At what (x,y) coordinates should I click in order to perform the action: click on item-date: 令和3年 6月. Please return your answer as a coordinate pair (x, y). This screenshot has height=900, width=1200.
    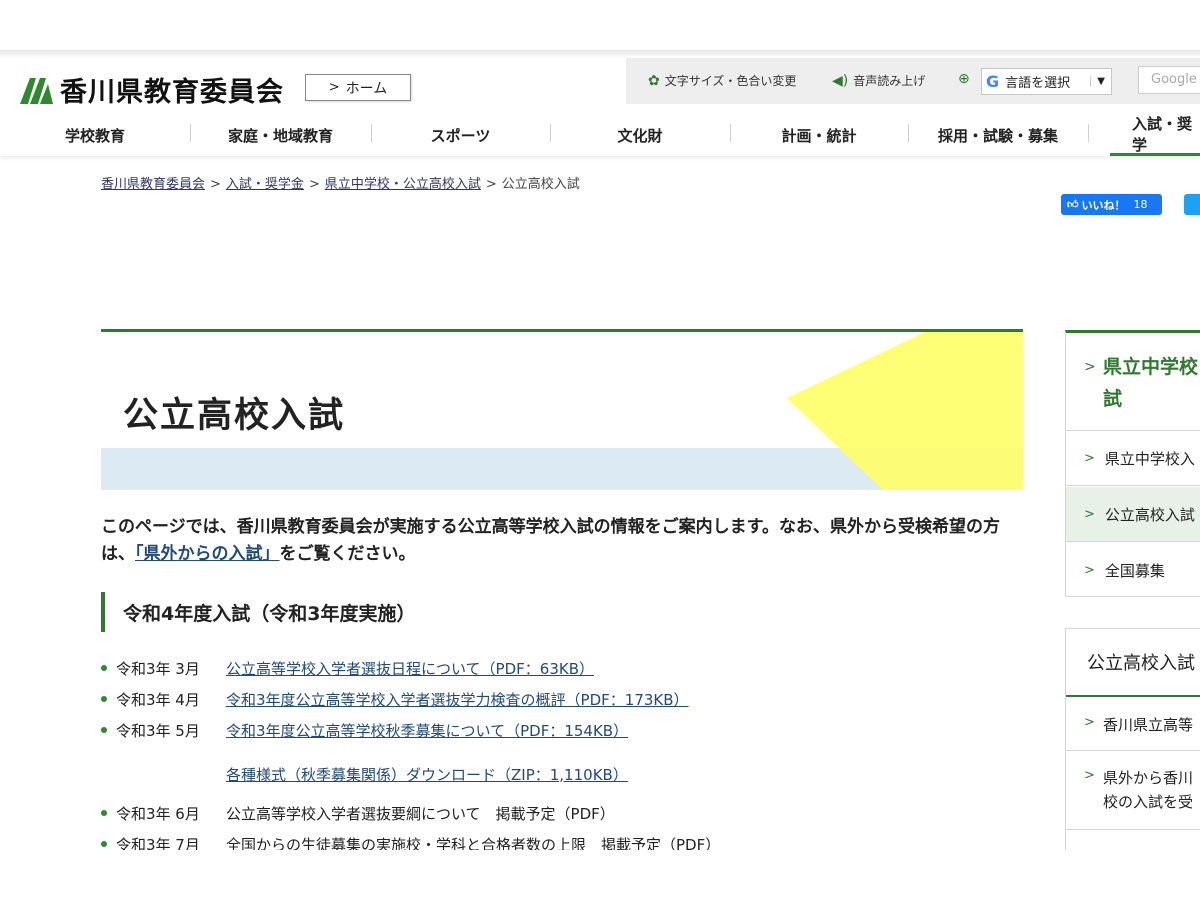
    Looking at the image, I should click on (158, 813).